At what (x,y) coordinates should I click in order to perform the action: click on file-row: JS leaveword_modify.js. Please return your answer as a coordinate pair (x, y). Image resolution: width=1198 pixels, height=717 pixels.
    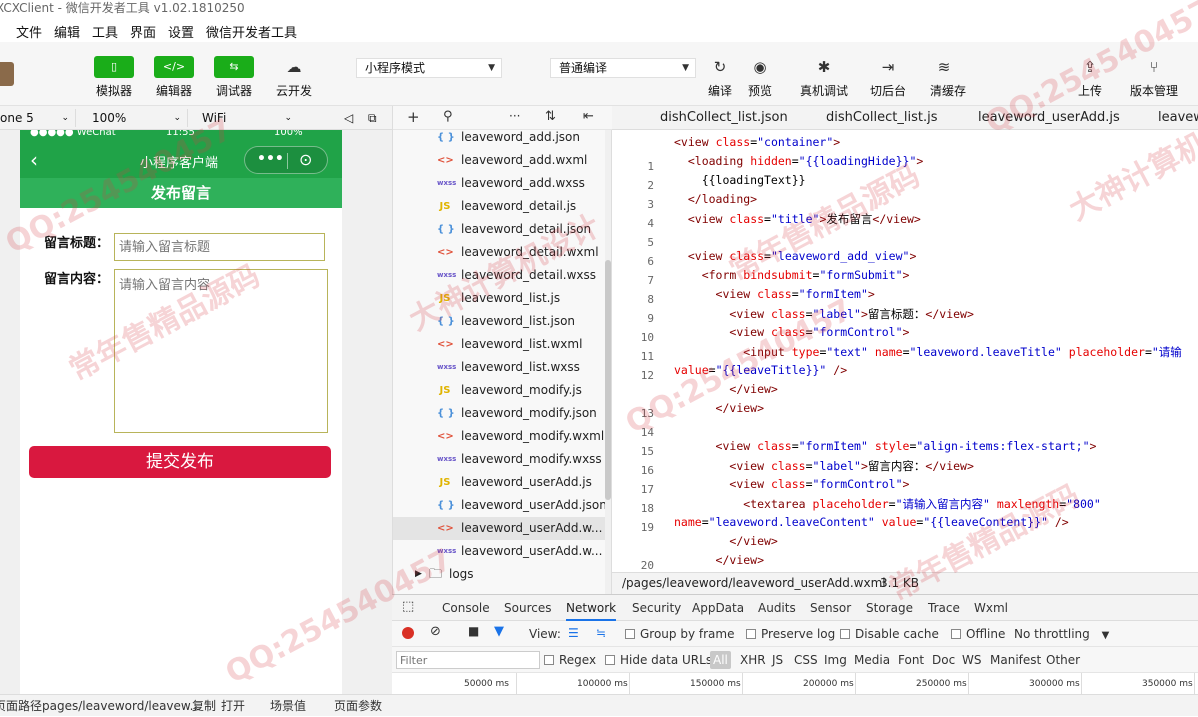
    Looking at the image, I should click on (499, 390).